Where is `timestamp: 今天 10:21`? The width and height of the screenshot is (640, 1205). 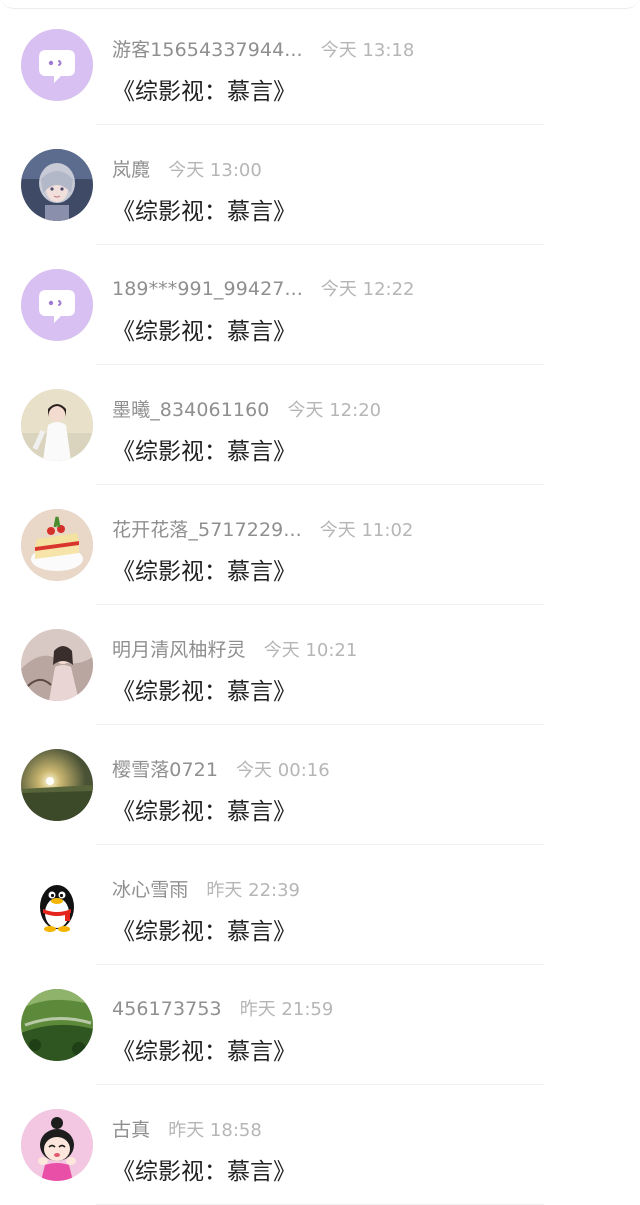 timestamp: 今天 10:21 is located at coordinates (310, 650).